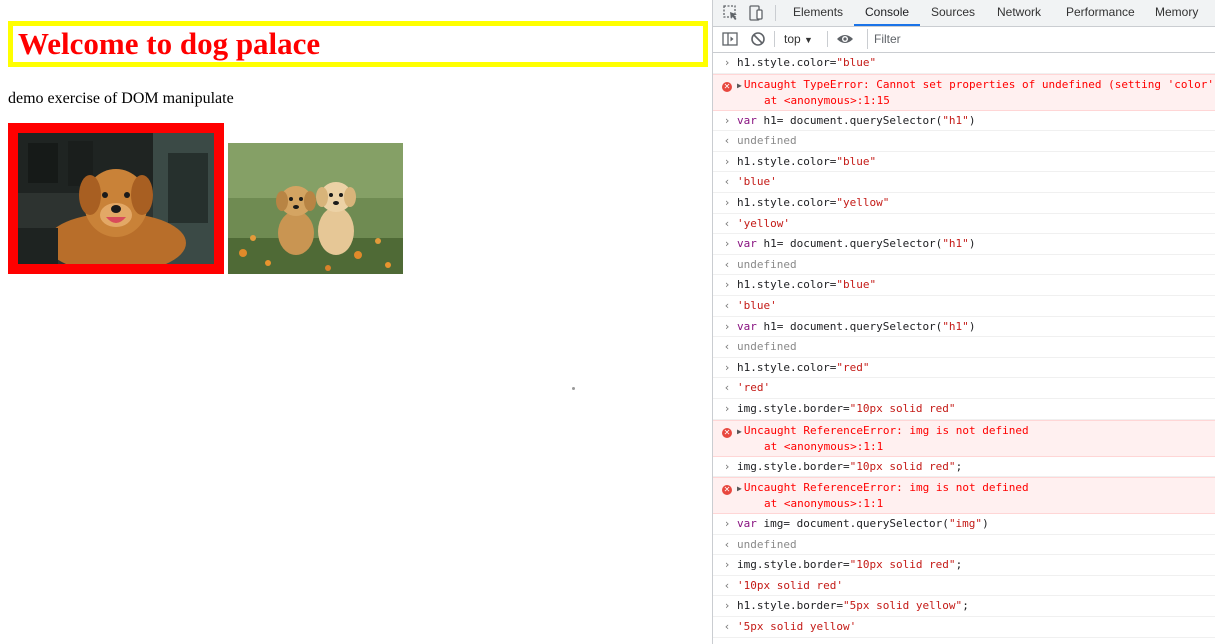  What do you see at coordinates (964, 388) in the screenshot?
I see `console-result: ‹ 'red'` at bounding box center [964, 388].